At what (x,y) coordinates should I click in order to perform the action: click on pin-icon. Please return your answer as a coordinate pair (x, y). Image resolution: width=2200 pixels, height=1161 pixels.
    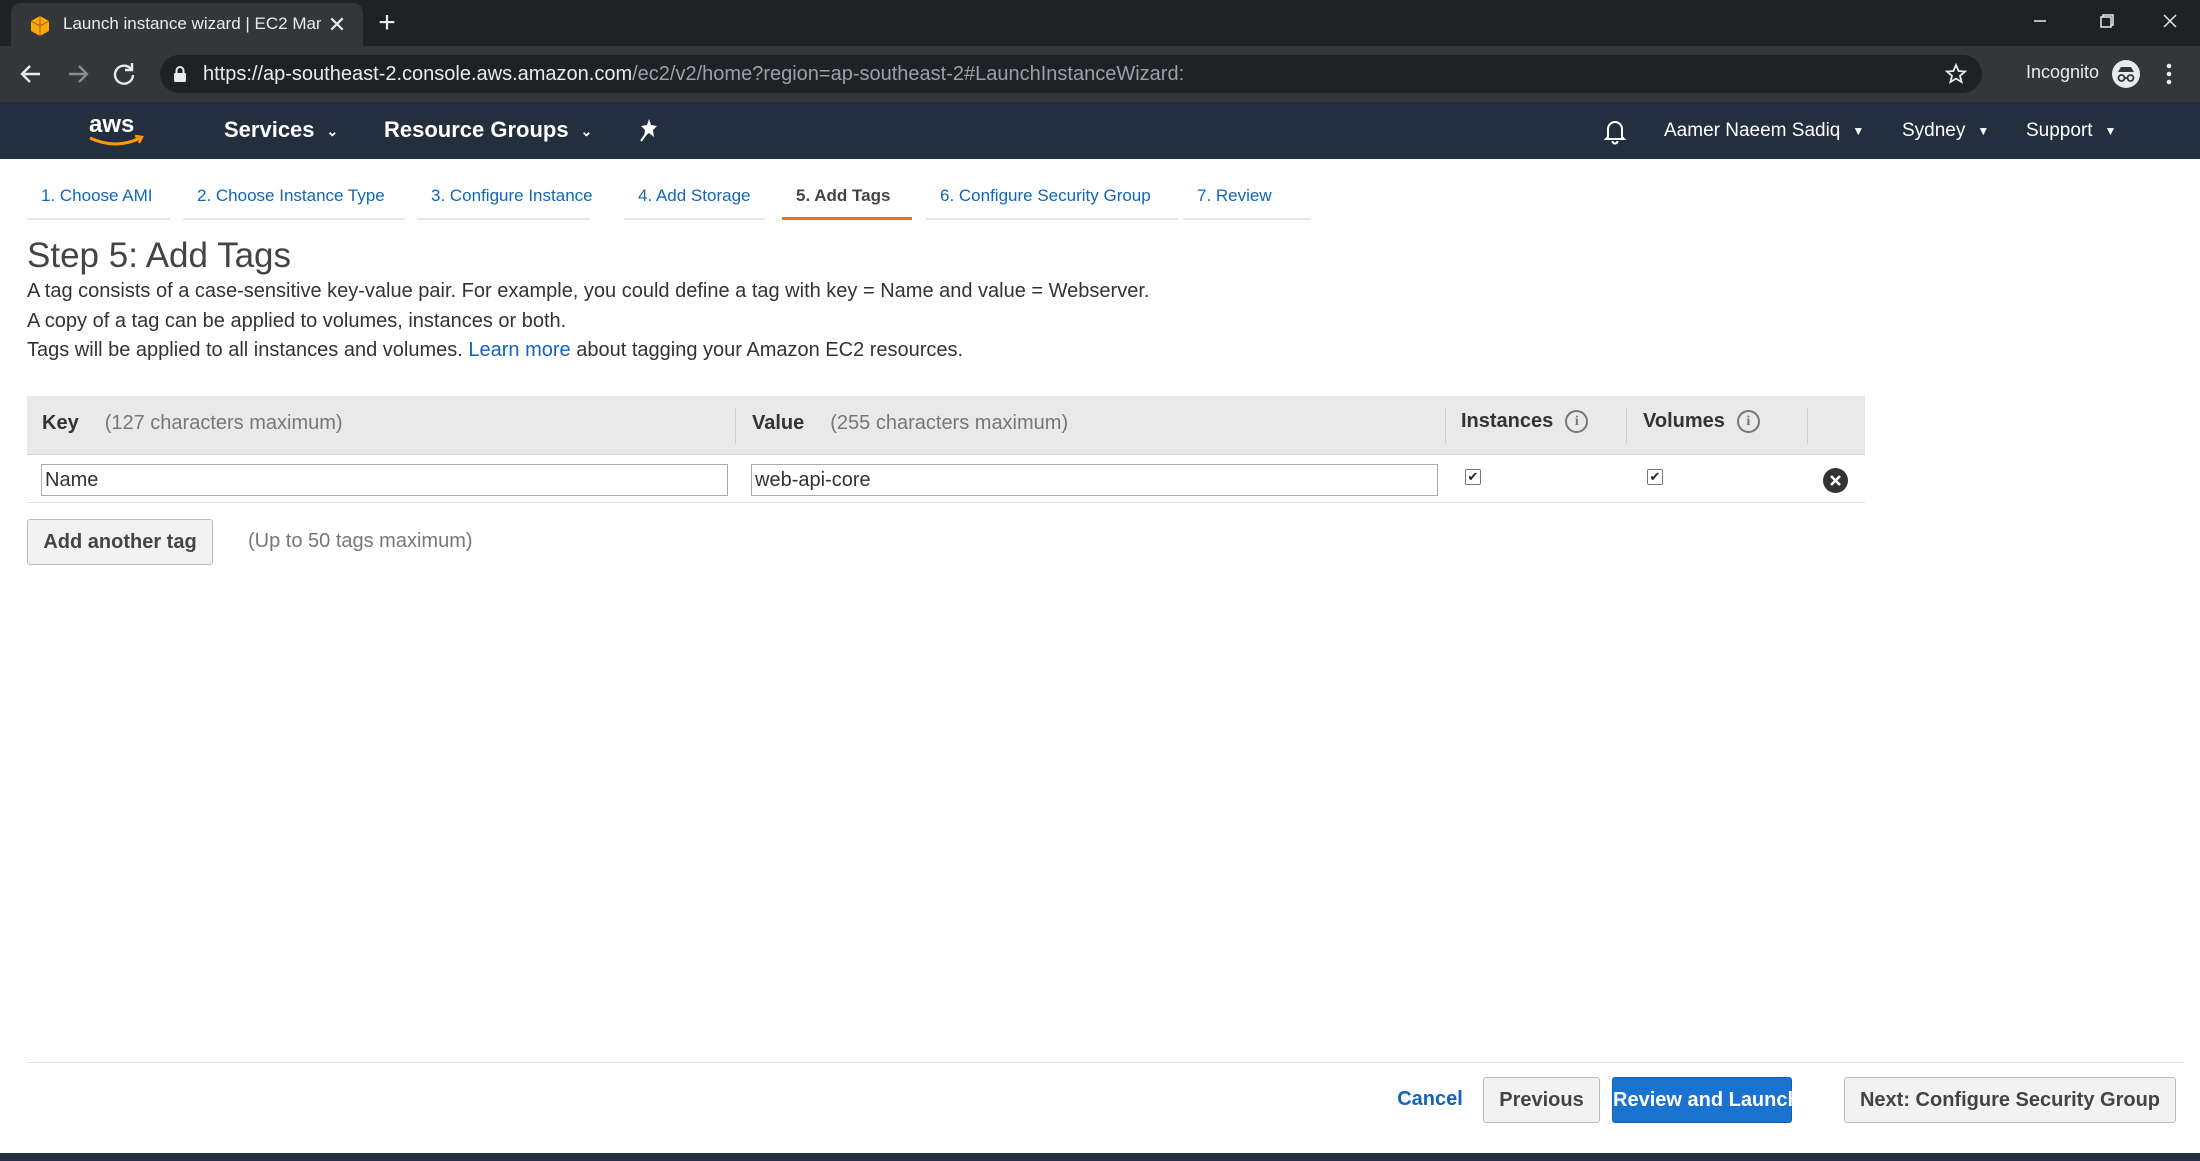
    Looking at the image, I should click on (649, 130).